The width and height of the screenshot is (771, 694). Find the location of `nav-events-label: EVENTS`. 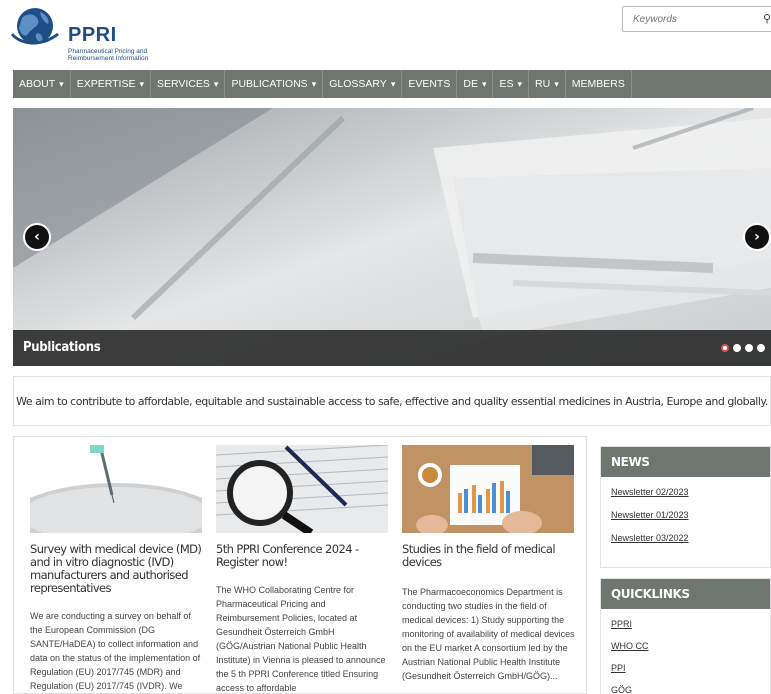

nav-events-label: EVENTS is located at coordinates (429, 84).